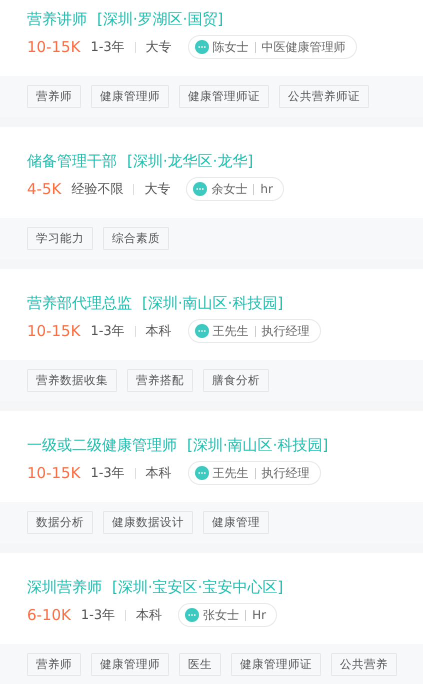  What do you see at coordinates (44, 189) in the screenshot?
I see `salary: 4-5K` at bounding box center [44, 189].